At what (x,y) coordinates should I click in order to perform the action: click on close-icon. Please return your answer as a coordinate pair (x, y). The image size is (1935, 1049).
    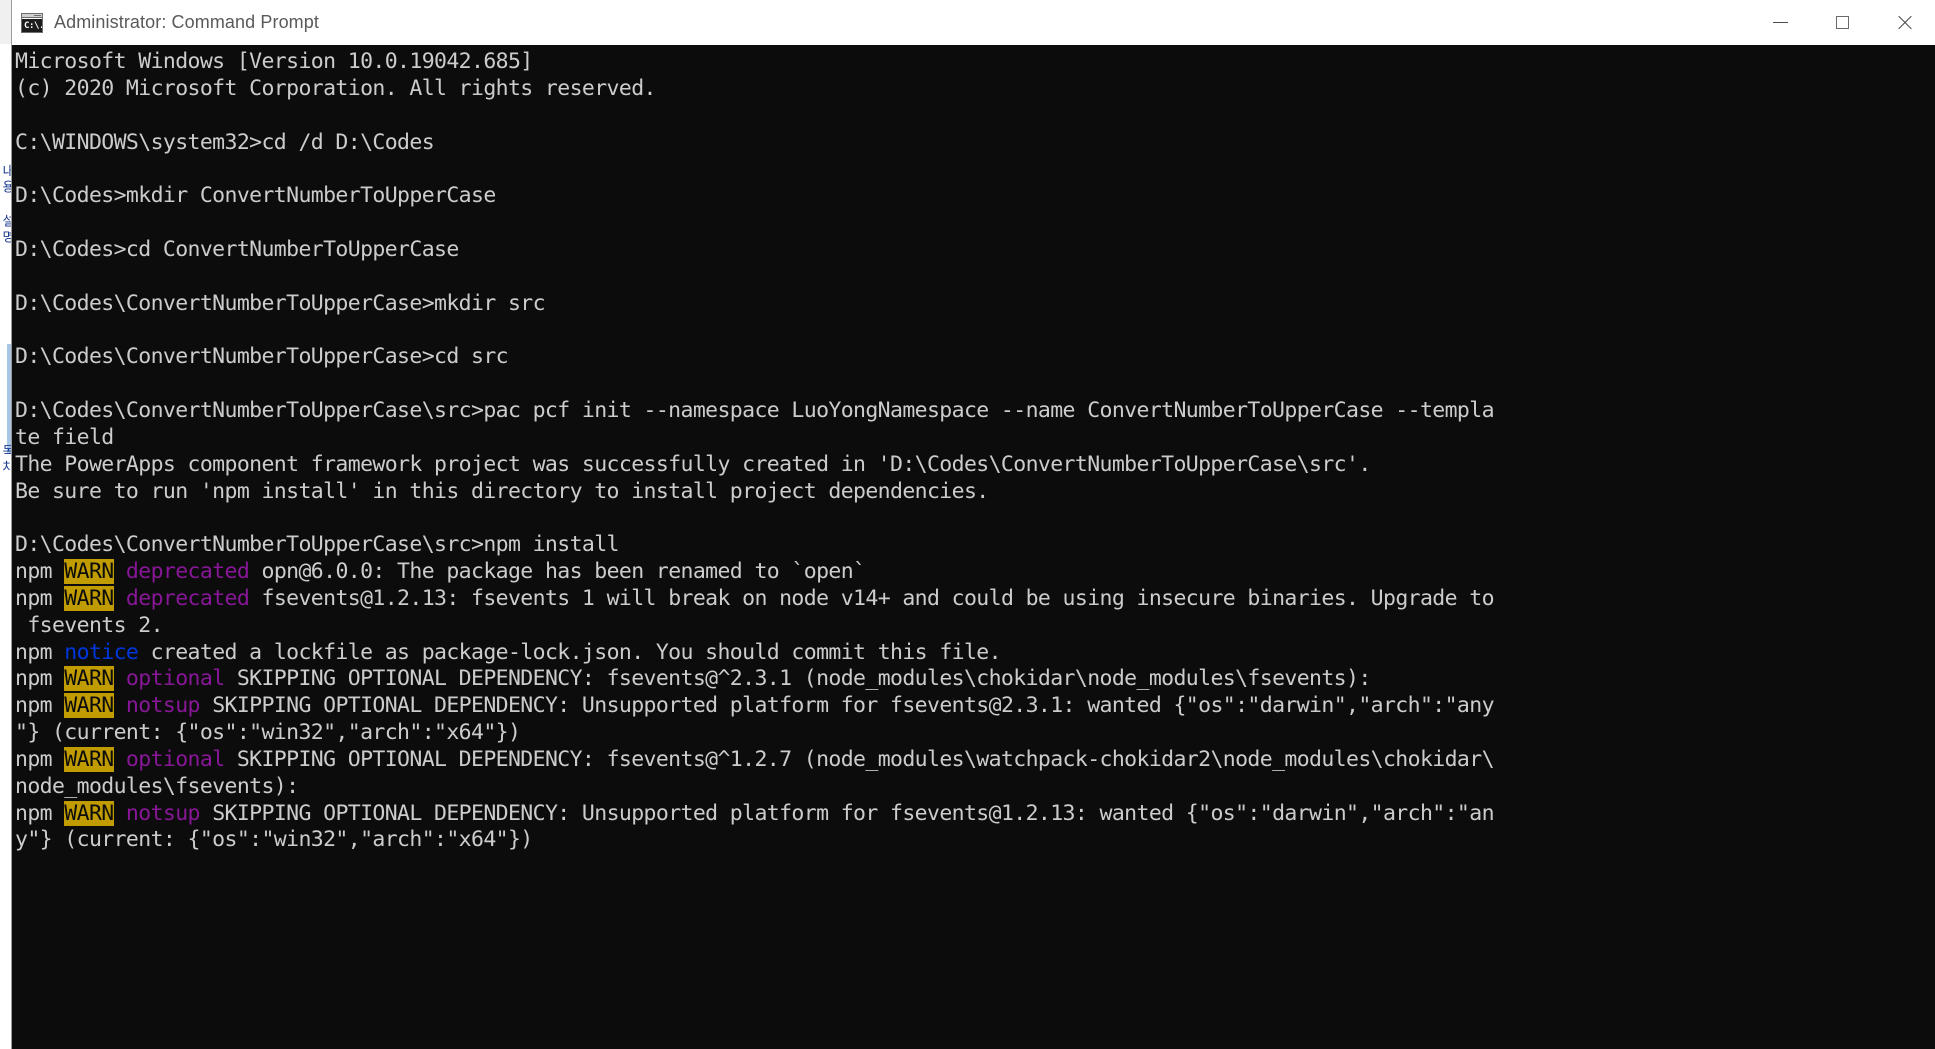
    Looking at the image, I should click on (1904, 22).